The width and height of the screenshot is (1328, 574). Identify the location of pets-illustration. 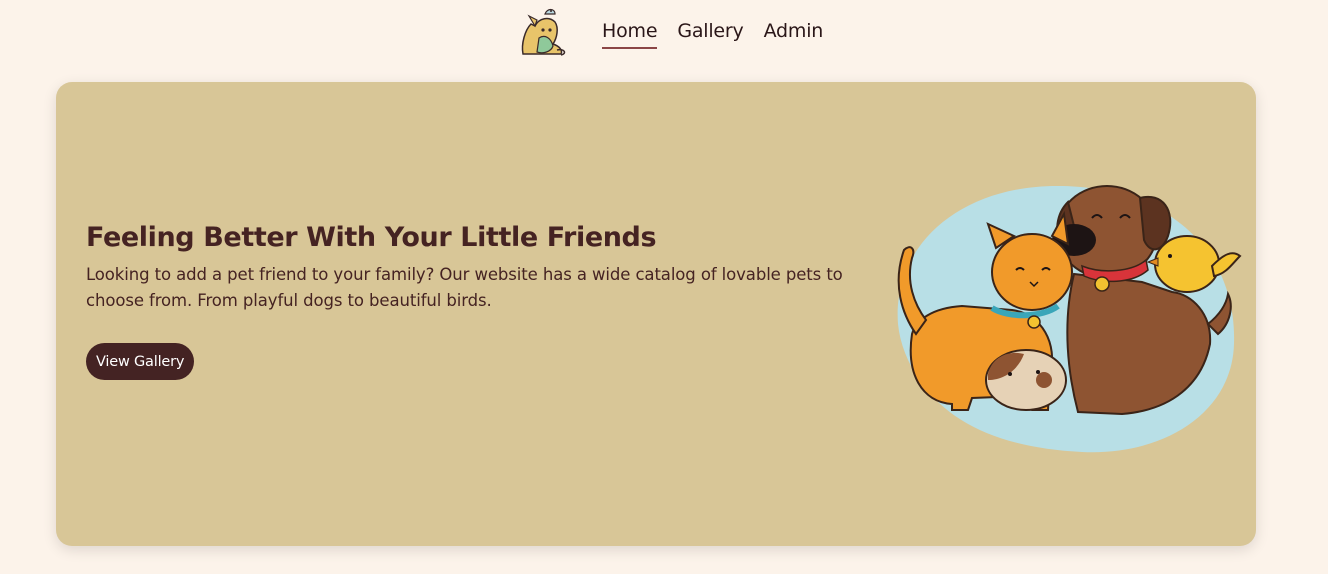
(1069, 319).